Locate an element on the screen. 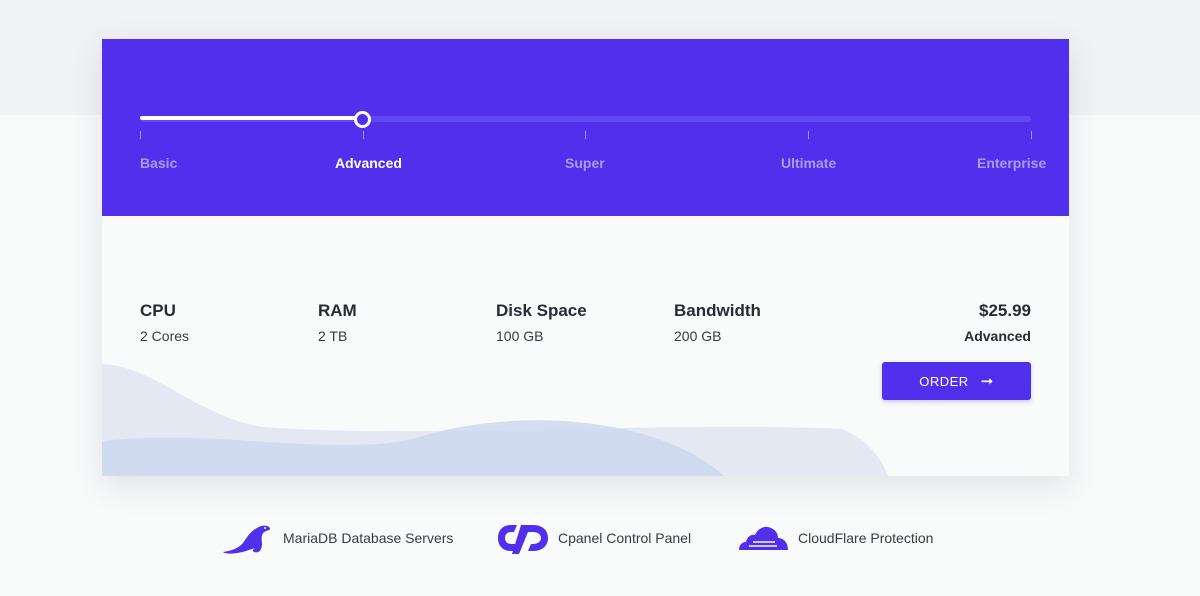 The width and height of the screenshot is (1200, 596). tier-ultimate: Ultimate is located at coordinates (808, 163).